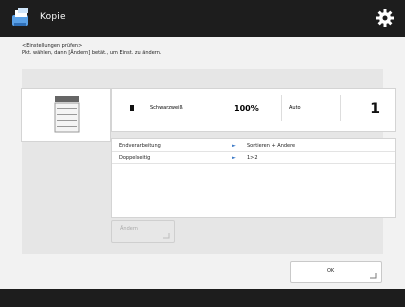  Describe the element at coordinates (52, 46) in the screenshot. I see `instructions-title: <Einstellungen prüfen>` at that location.